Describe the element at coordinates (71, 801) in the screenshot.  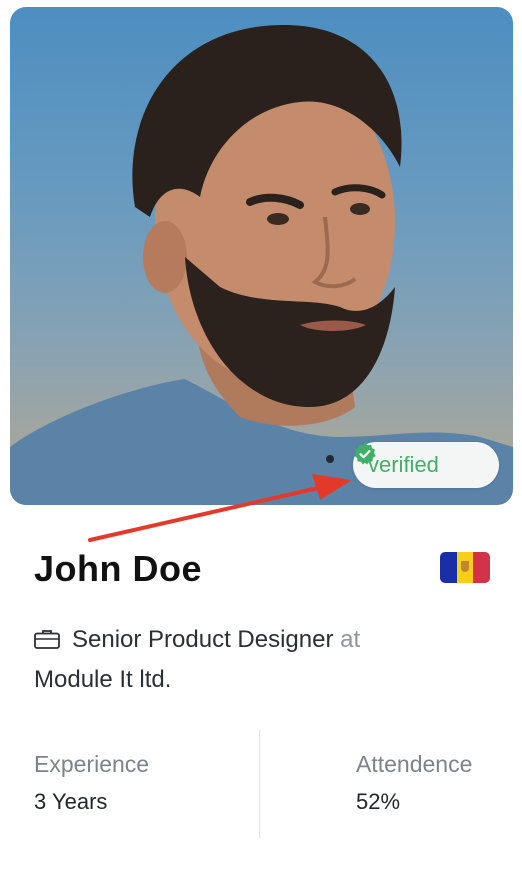
I see `stat-value-experience: 3 Years` at that location.